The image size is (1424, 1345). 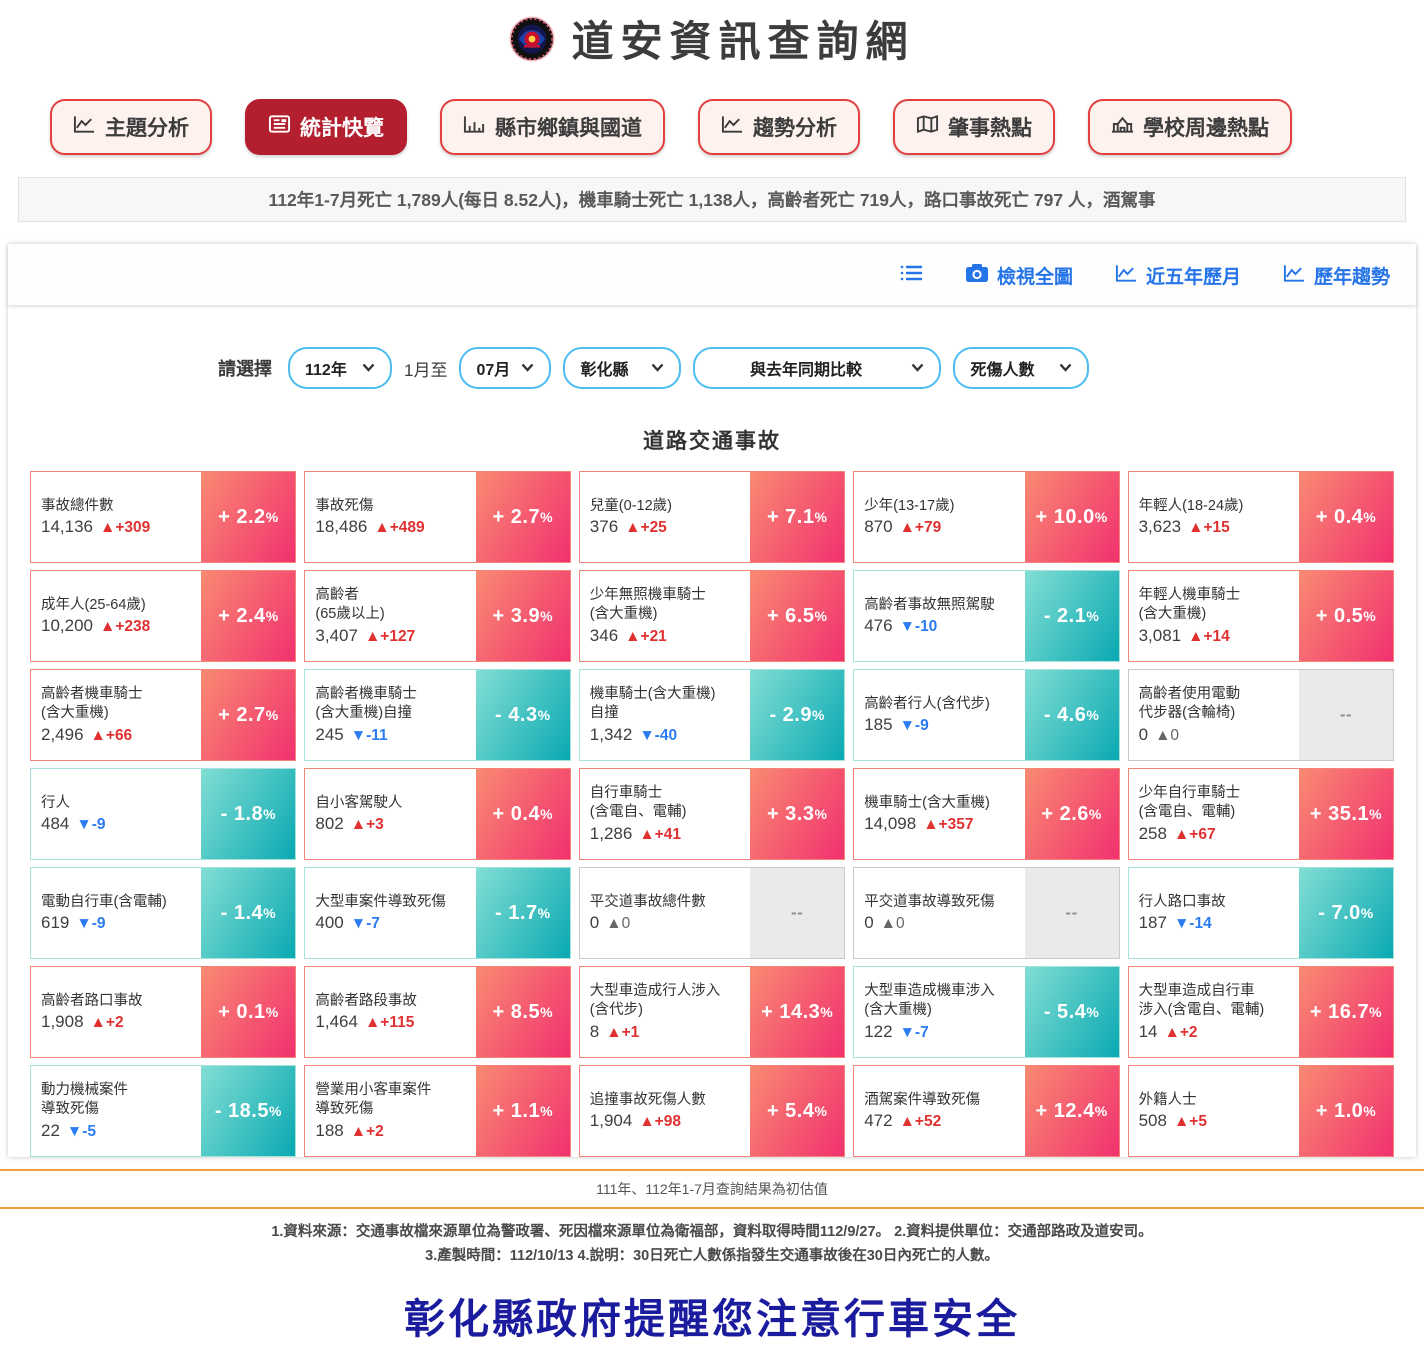 I want to click on stat-card-delta: ▼-9, so click(x=914, y=726).